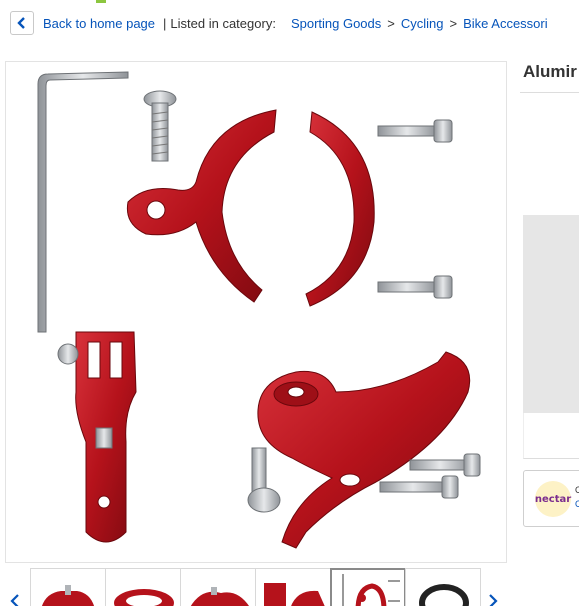 This screenshot has width=579, height=606. I want to click on price-panel-footer, so click(551, 436).